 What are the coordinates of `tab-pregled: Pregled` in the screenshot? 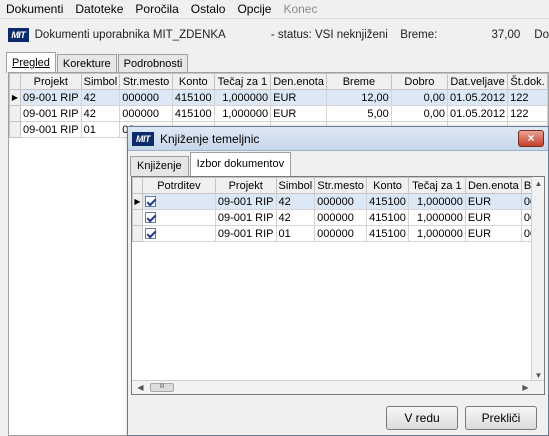 It's located at (31, 62).